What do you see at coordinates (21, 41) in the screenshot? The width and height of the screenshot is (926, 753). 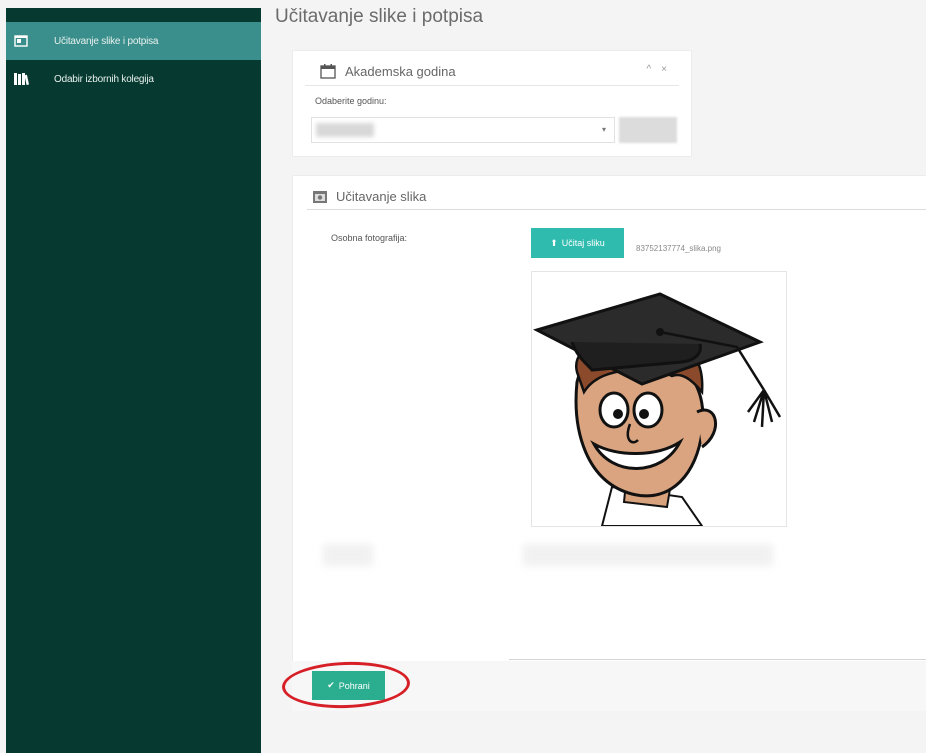 I see `id-card-icon` at bounding box center [21, 41].